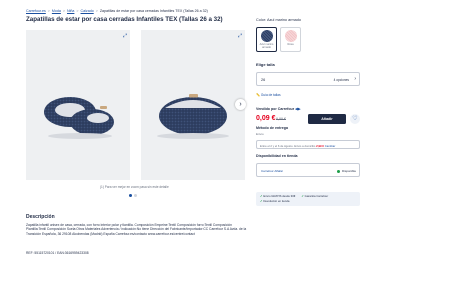 The width and height of the screenshot is (475, 288). I want to click on store-status-text: Disponible, so click(348, 171).